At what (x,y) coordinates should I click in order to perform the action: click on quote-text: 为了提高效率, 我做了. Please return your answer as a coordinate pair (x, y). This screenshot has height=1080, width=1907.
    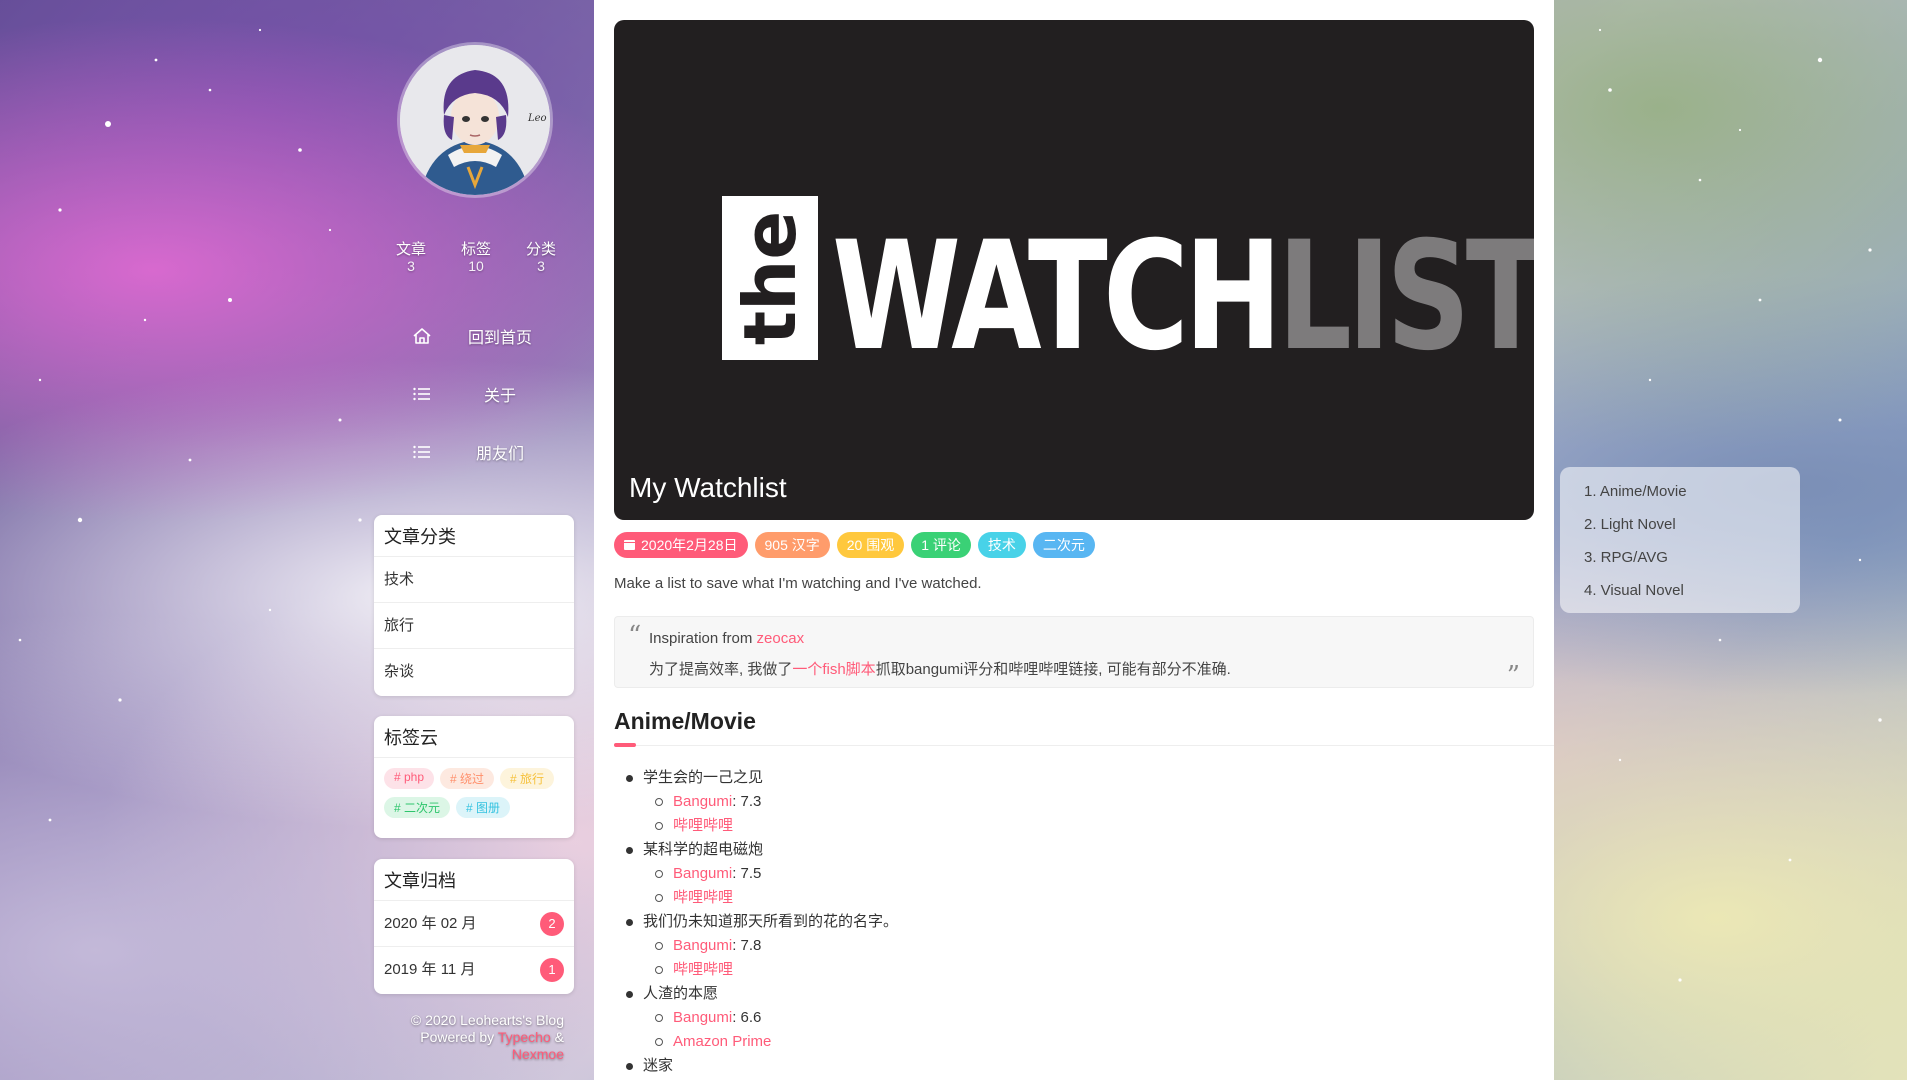
    Looking at the image, I should click on (721, 669).